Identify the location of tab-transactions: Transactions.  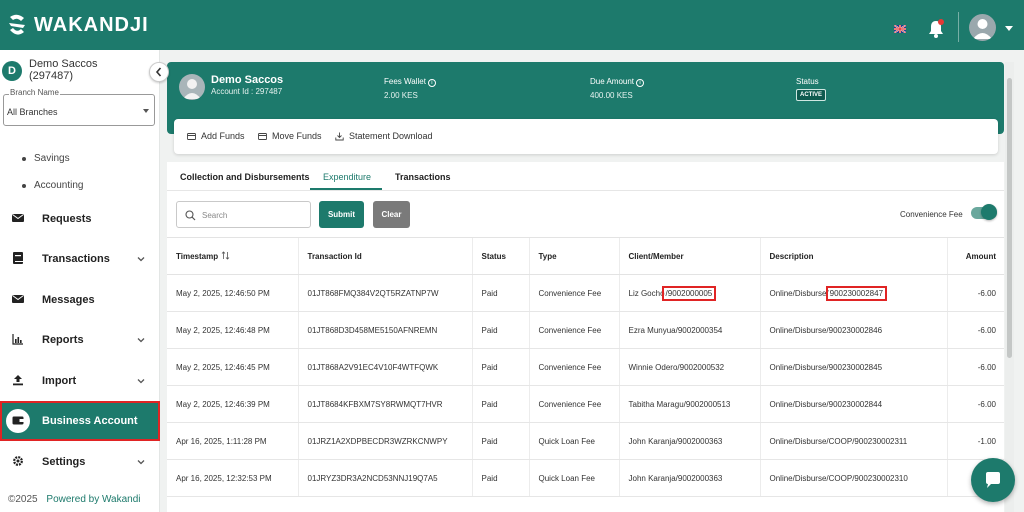
(423, 177).